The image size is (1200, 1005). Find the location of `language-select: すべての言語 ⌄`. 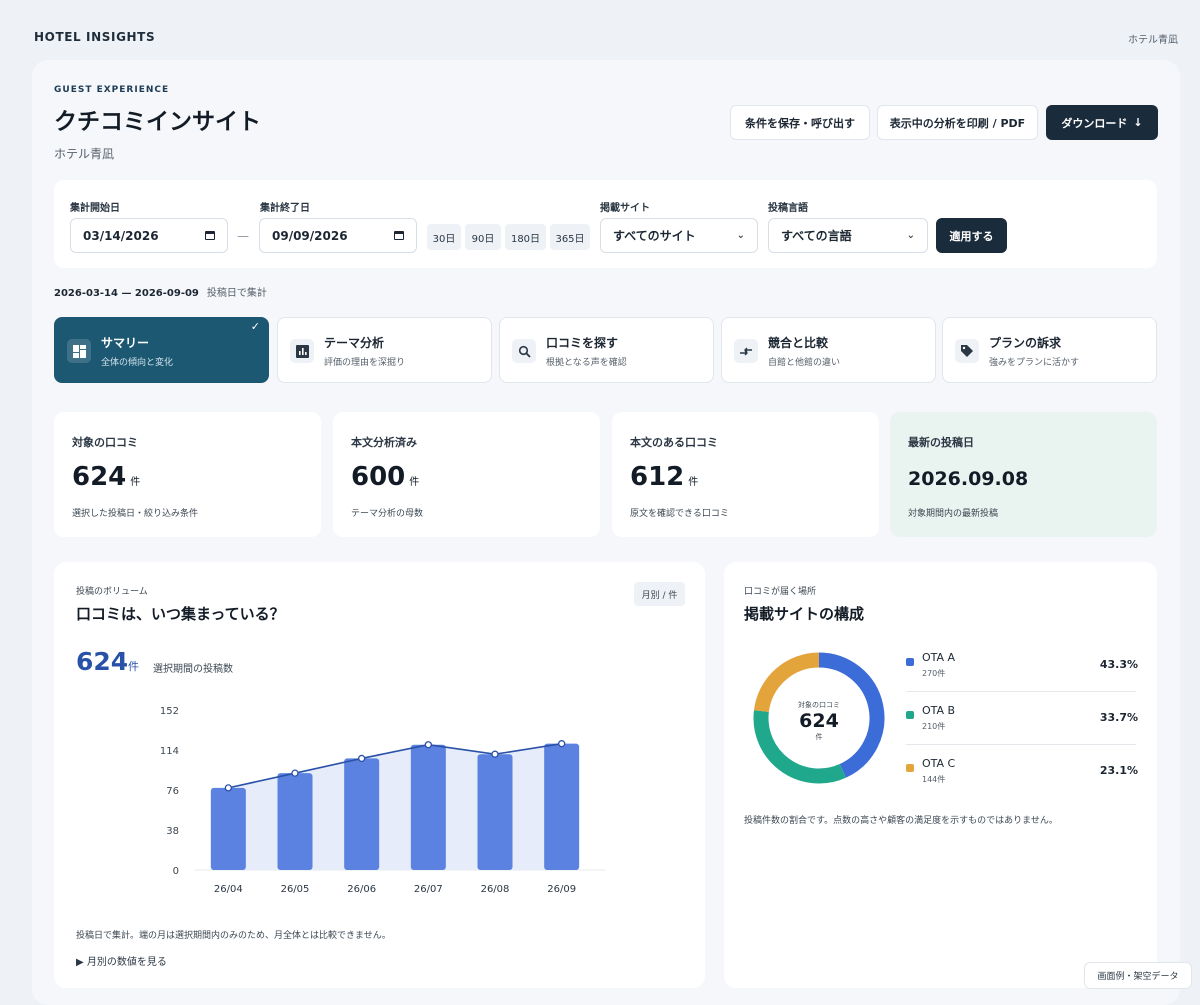

language-select: すべての言語 ⌄ is located at coordinates (848, 235).